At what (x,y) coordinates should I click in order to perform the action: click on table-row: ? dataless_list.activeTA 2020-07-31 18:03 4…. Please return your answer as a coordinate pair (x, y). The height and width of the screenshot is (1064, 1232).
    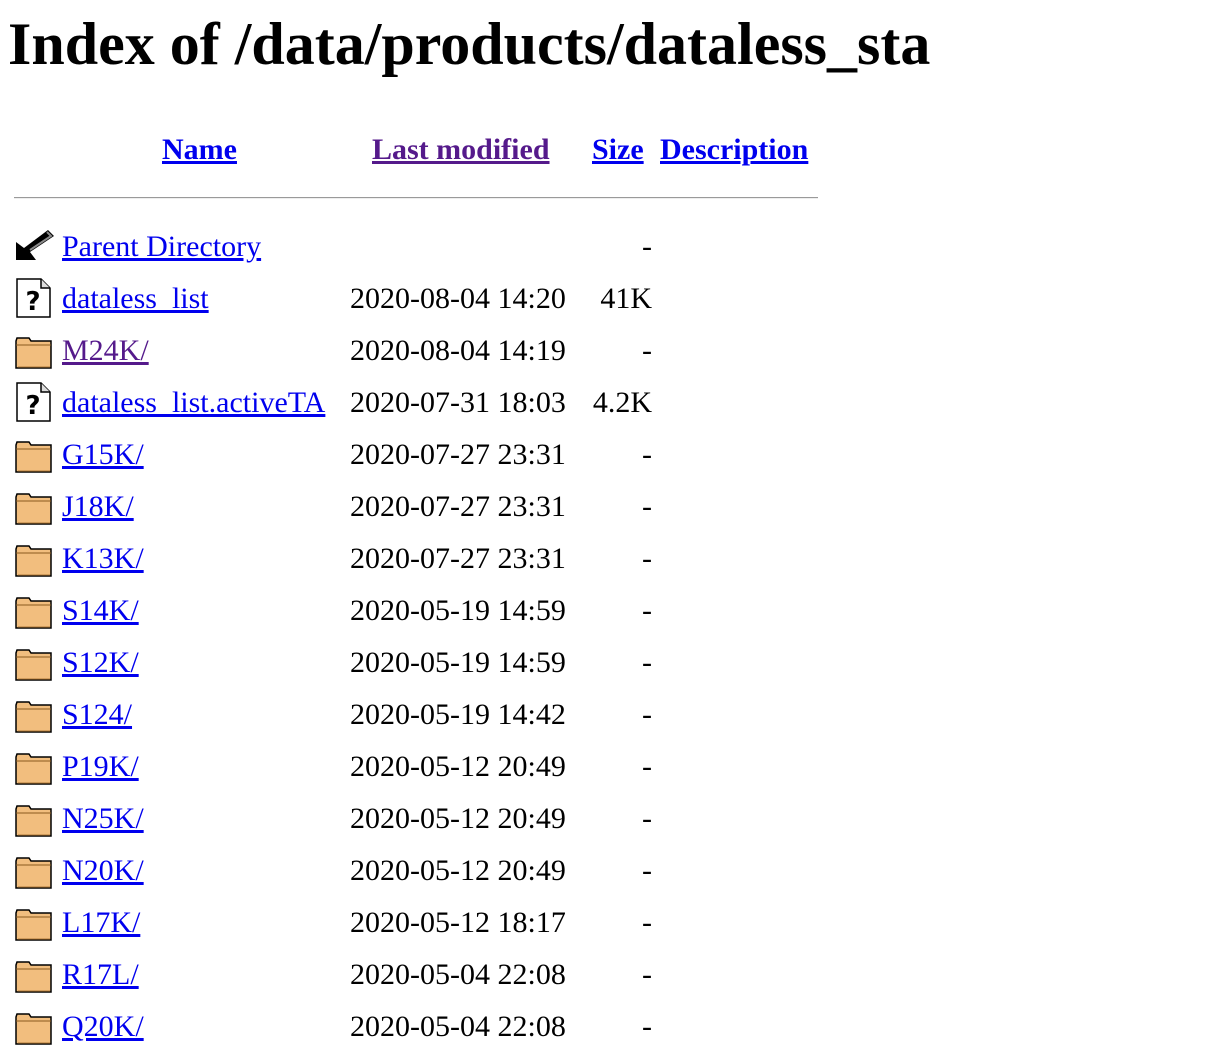
    Looking at the image, I should click on (616, 402).